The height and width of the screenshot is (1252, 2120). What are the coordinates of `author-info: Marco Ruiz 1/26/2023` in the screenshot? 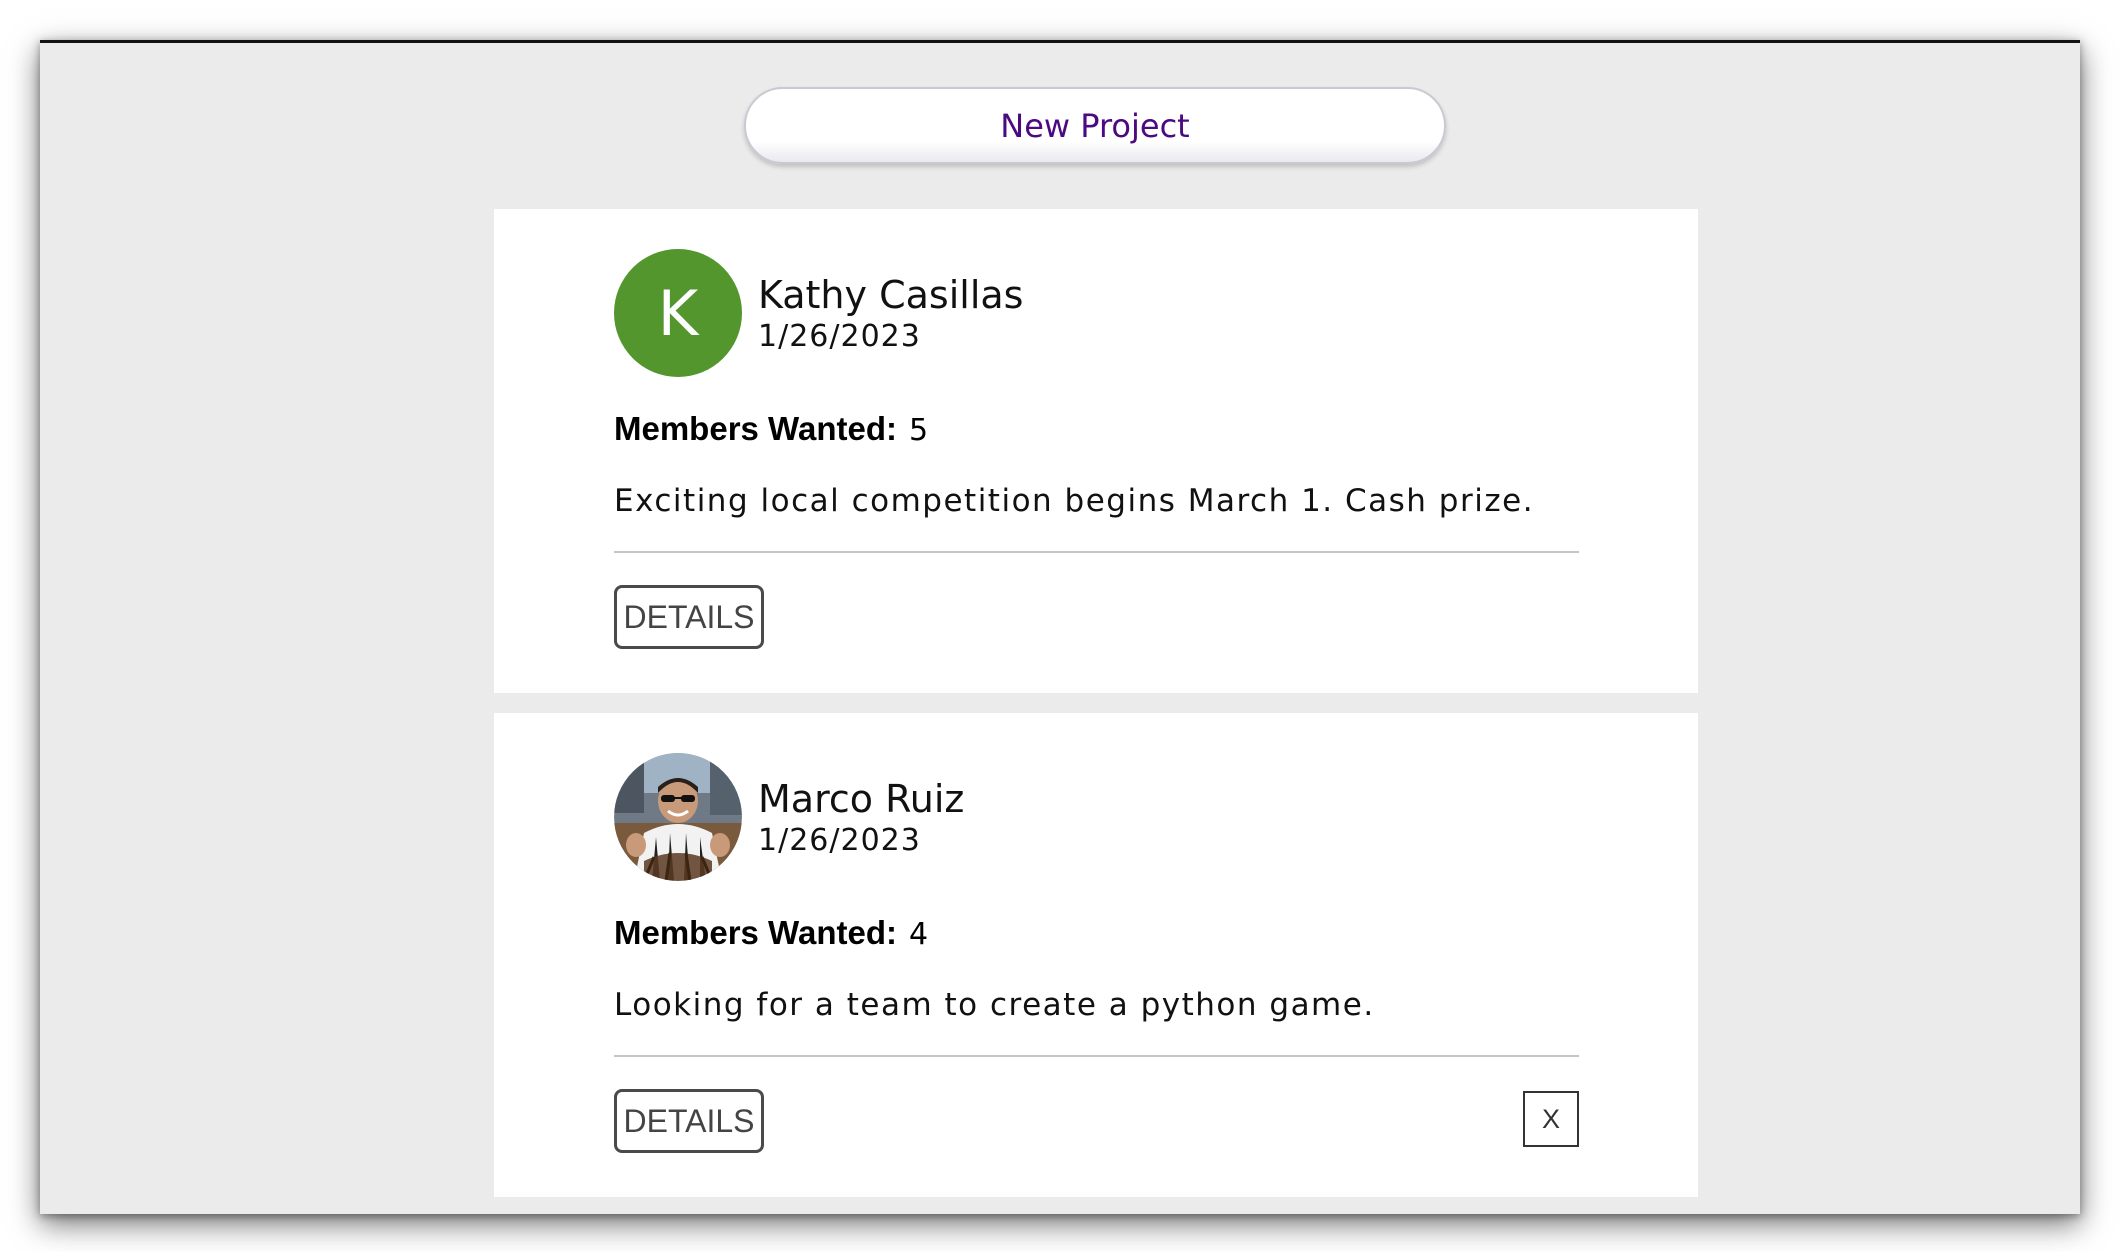 It's located at (861, 817).